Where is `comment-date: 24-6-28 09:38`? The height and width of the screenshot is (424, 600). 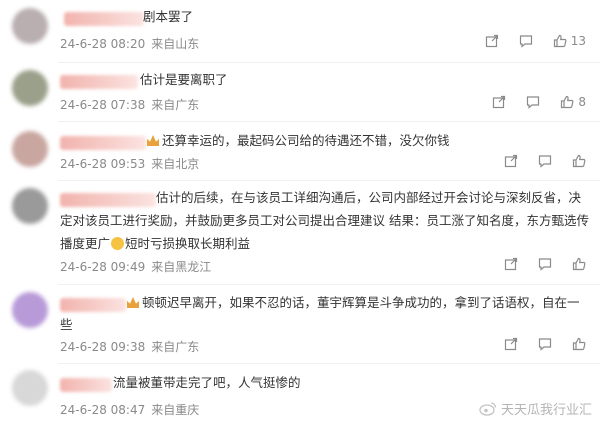
comment-date: 24-6-28 09:38 is located at coordinates (103, 347).